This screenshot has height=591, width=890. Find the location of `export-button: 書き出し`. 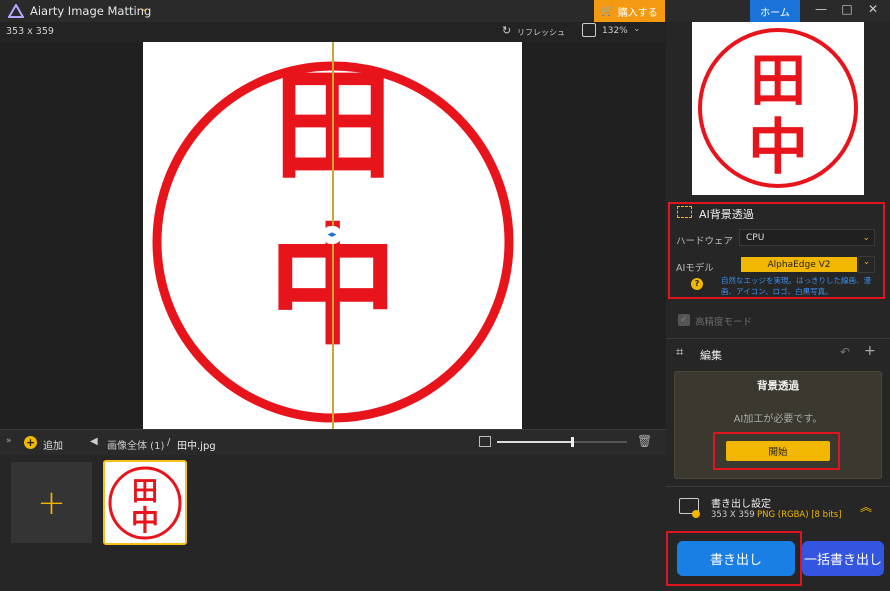

export-button: 書き出し is located at coordinates (736, 558).